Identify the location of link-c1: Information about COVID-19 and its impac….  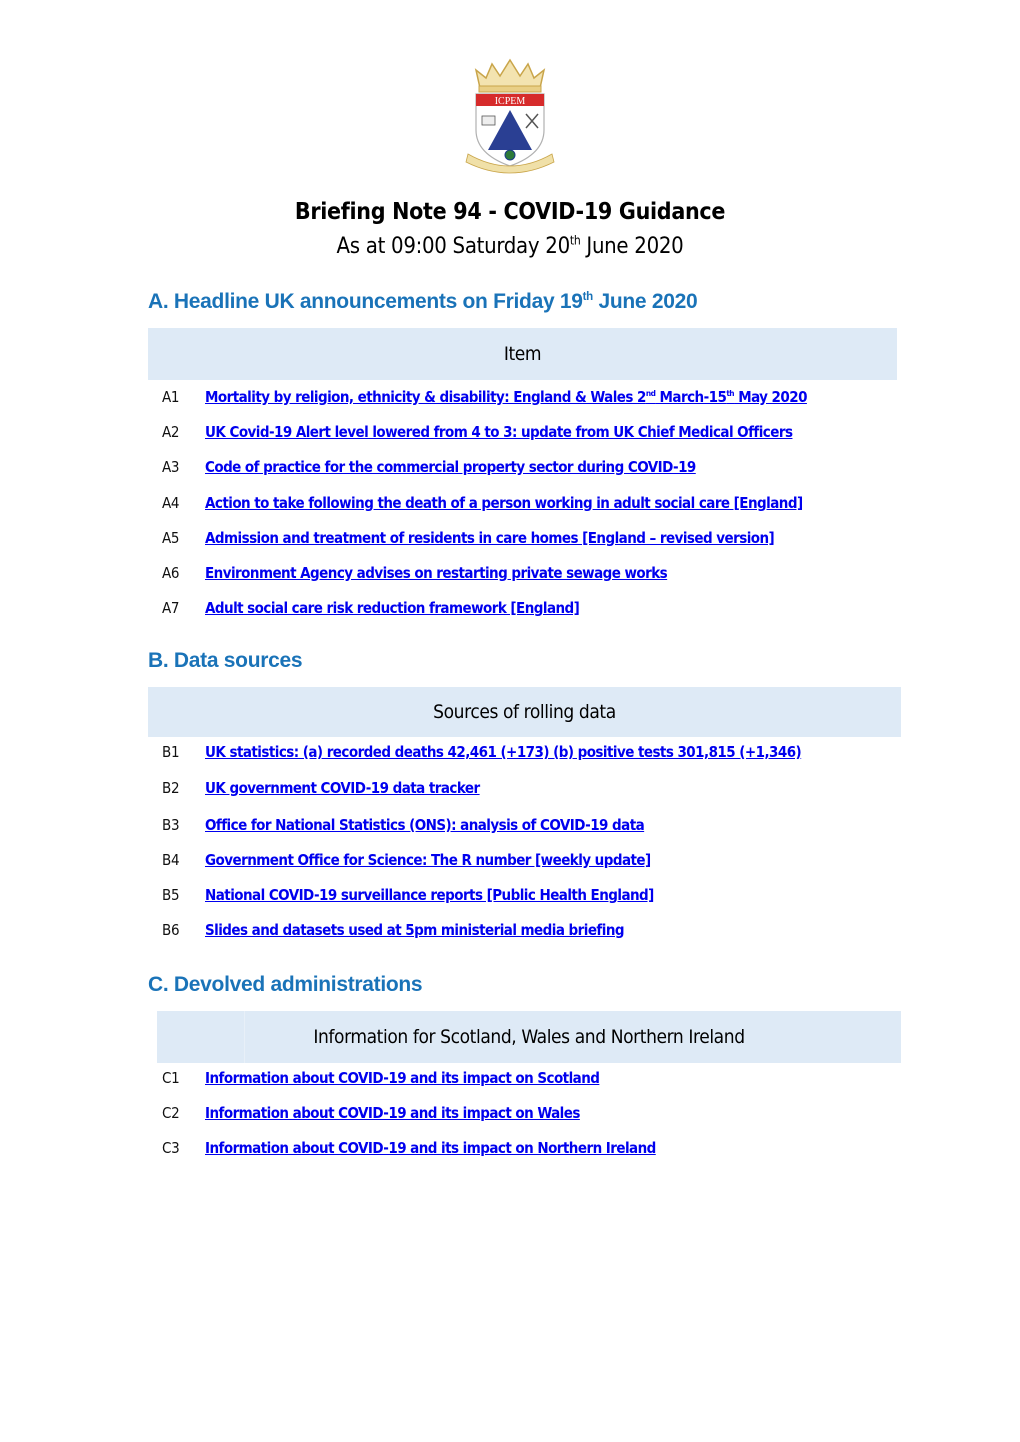
(402, 1078).